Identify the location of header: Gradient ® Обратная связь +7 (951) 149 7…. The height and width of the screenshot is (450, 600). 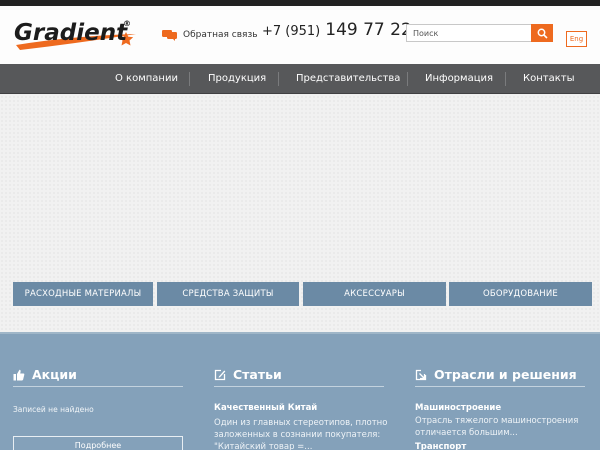
(300, 35).